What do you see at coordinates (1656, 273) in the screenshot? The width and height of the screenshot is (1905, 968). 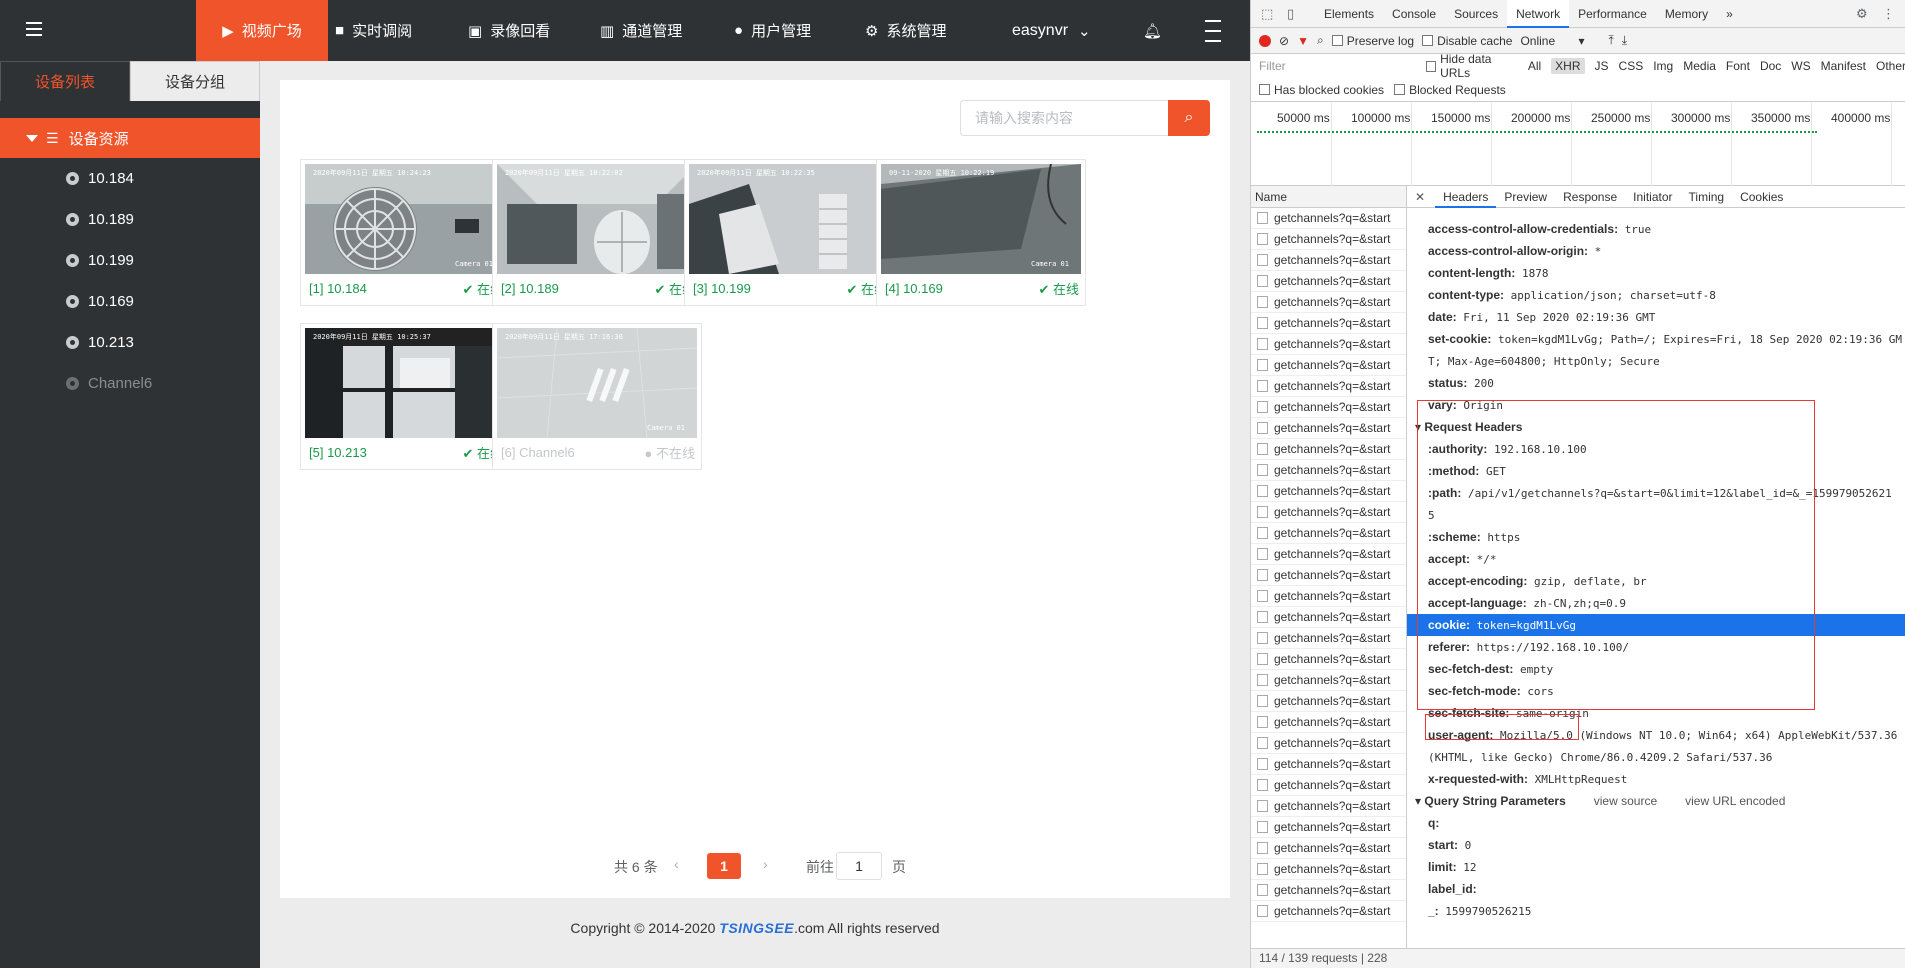 I see `header-row: content-length: 1878` at bounding box center [1656, 273].